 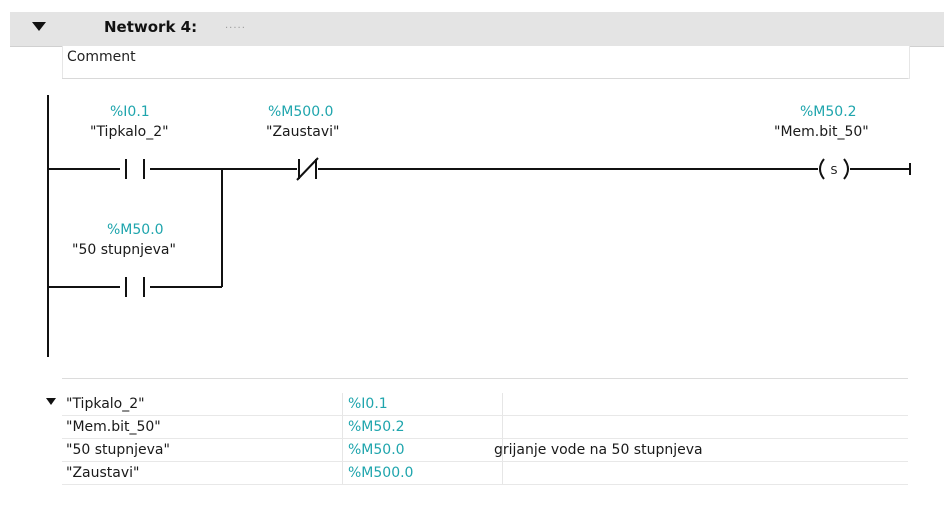 I want to click on tag-address: %M50.2, so click(x=376, y=427).